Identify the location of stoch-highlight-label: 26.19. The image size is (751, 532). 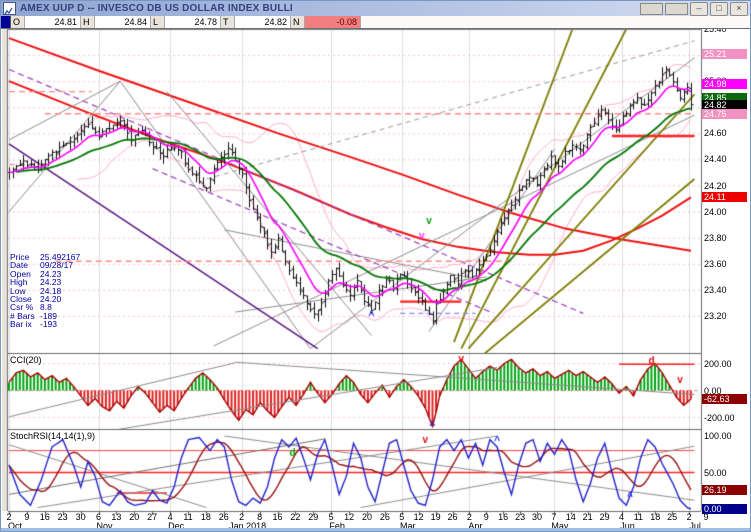
(724, 489).